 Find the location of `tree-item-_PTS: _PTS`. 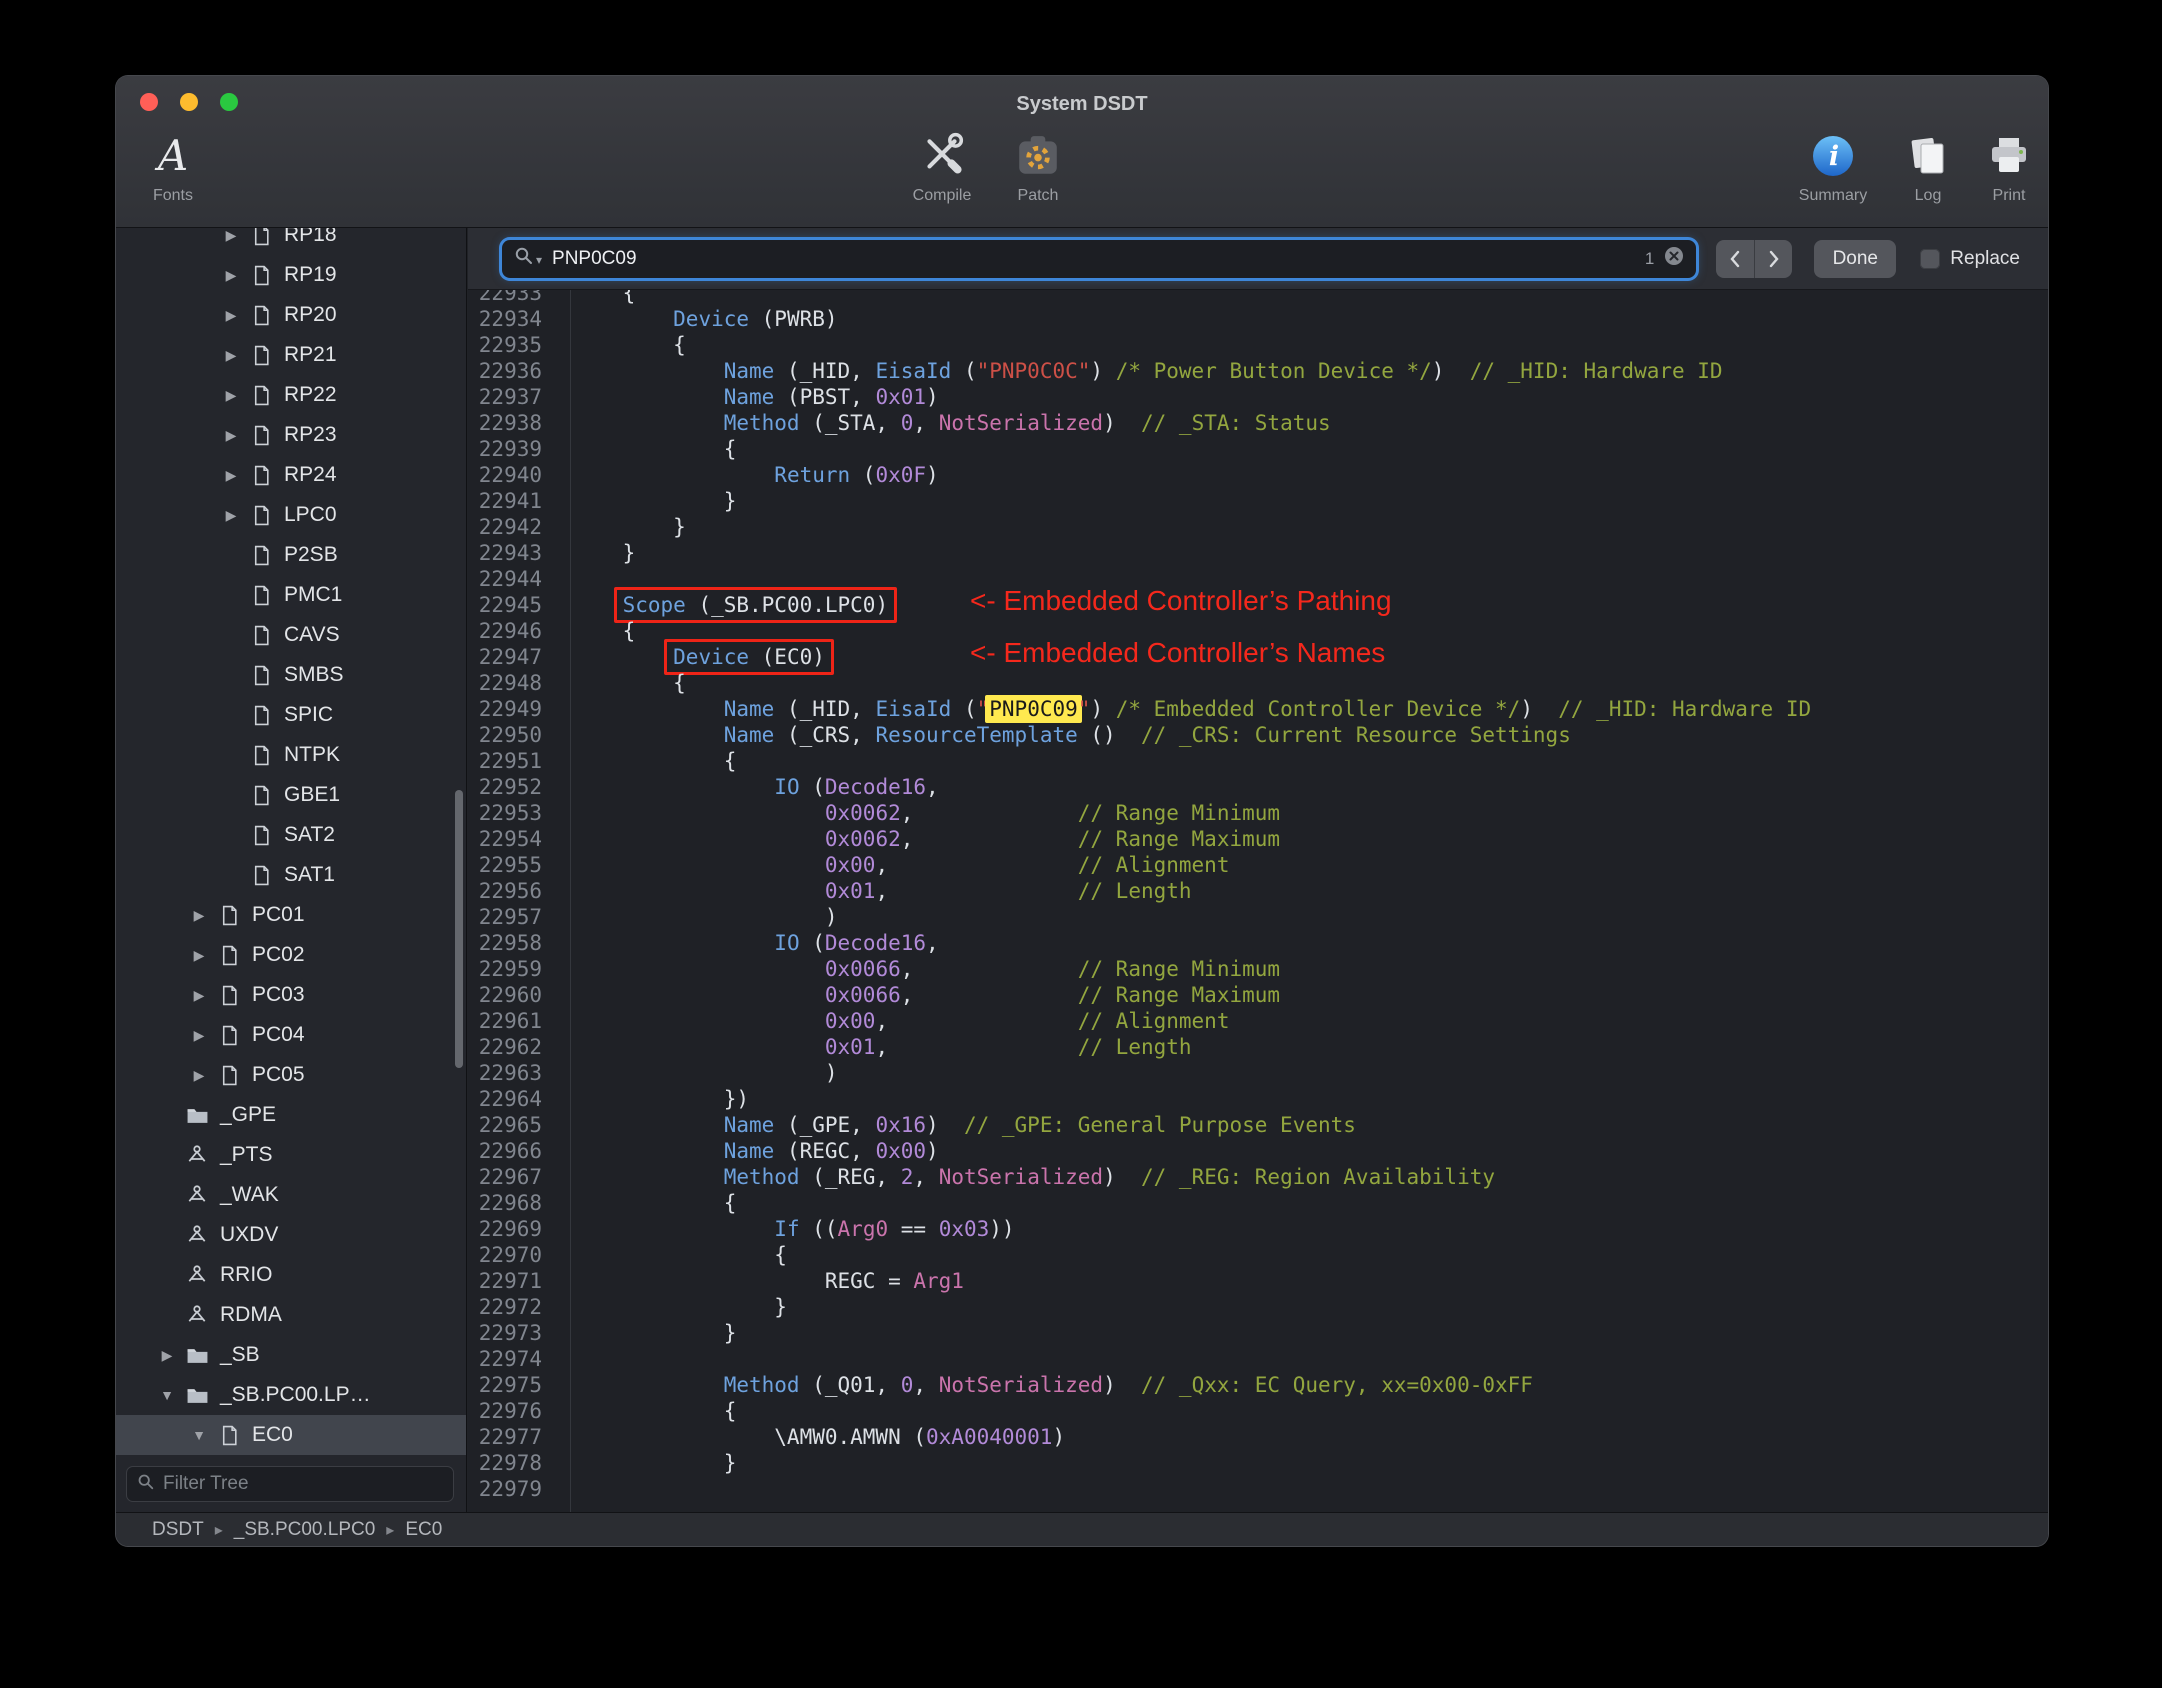

tree-item-_PTS: _PTS is located at coordinates (291, 1155).